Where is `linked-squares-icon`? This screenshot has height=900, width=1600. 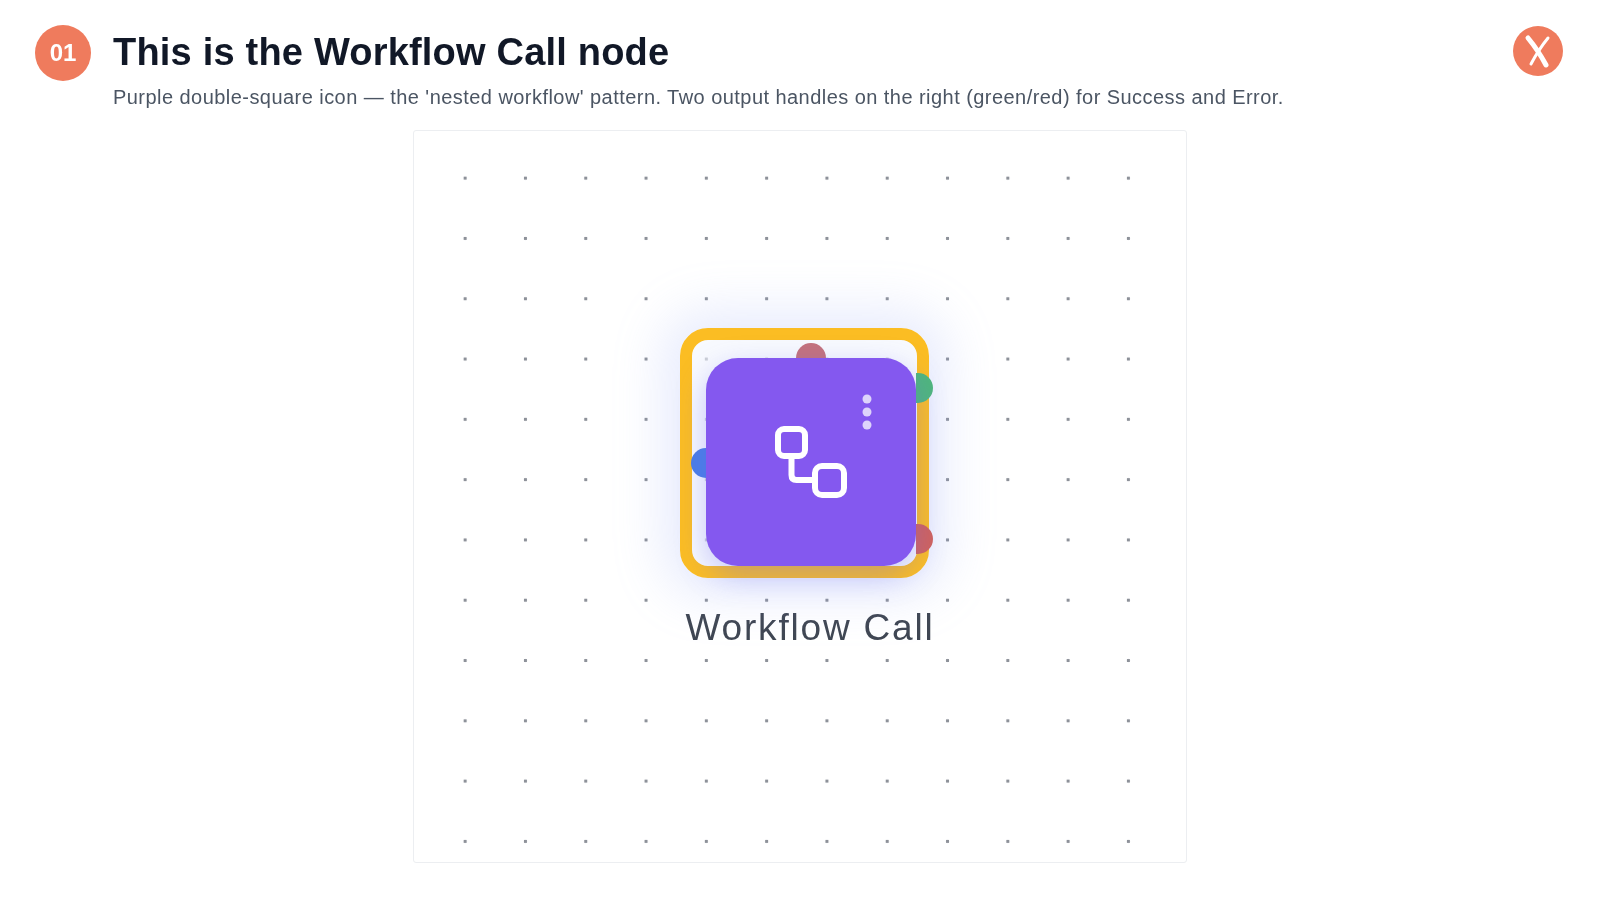
linked-squares-icon is located at coordinates (811, 462).